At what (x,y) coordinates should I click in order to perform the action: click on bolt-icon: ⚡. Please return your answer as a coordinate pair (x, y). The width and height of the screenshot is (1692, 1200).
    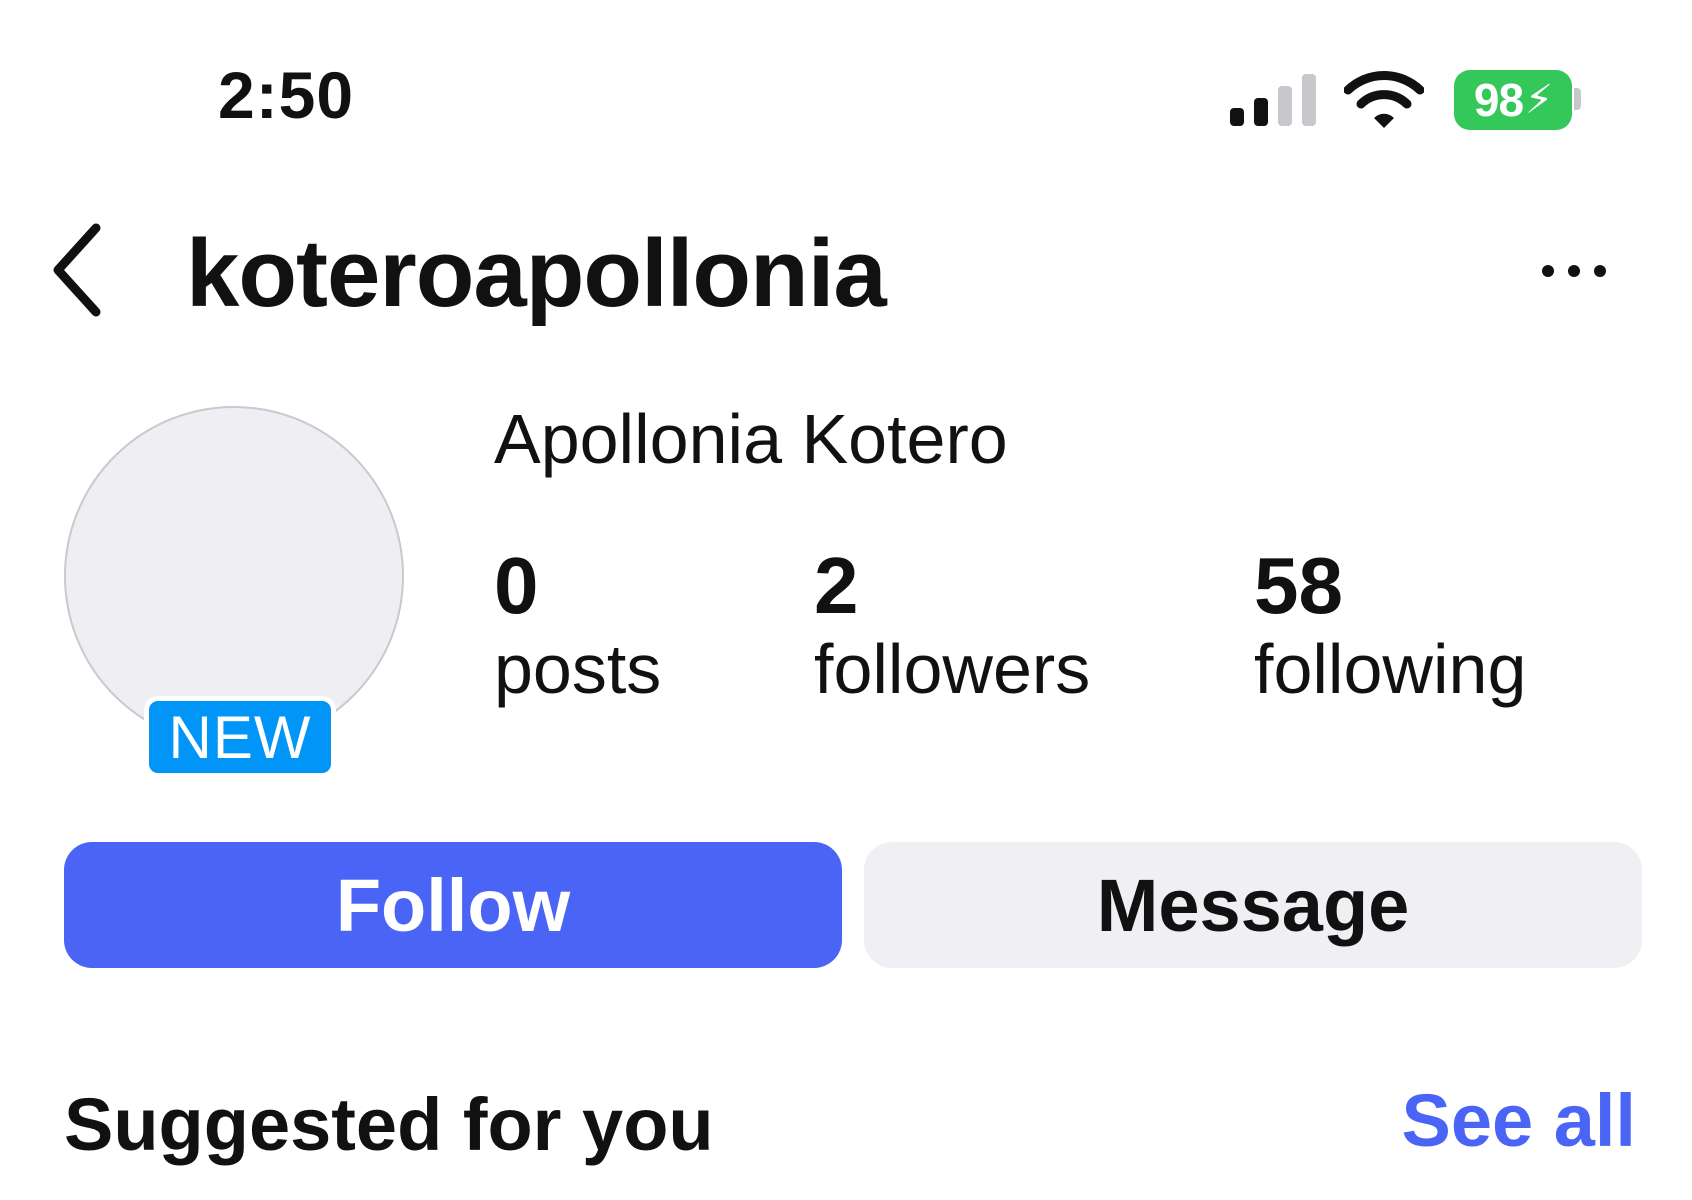
    Looking at the image, I should click on (1539, 100).